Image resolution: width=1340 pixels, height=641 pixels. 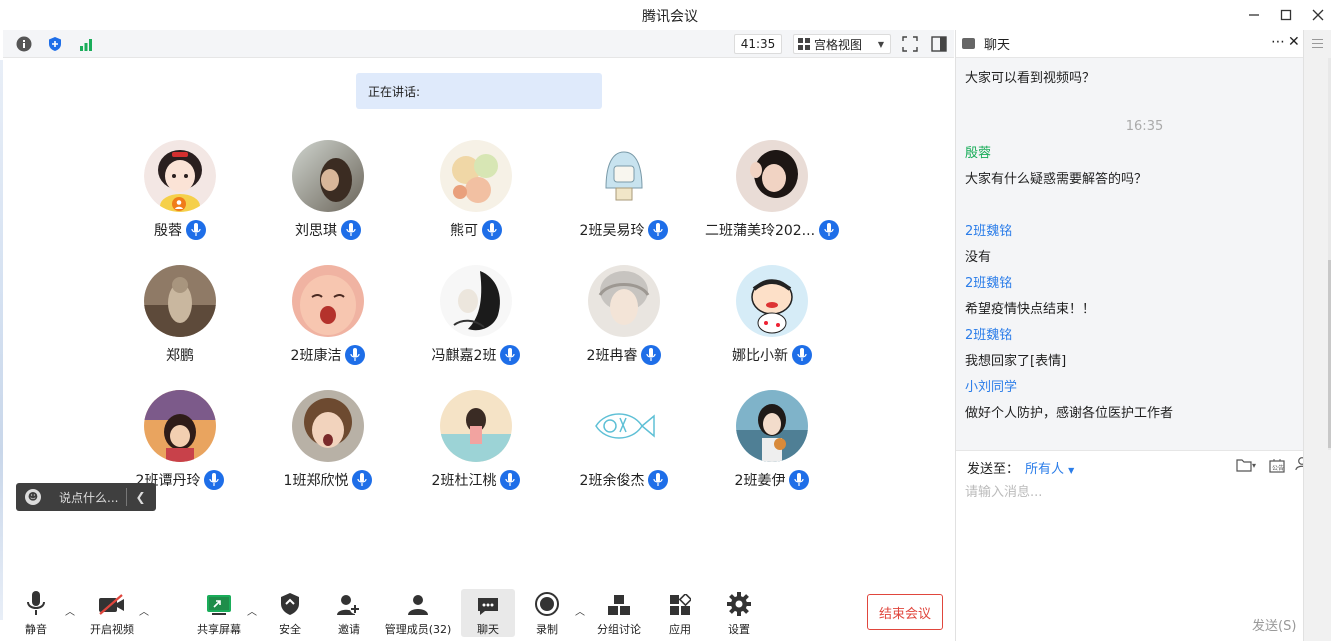 I want to click on notice-icon-label: 公告, so click(x=1278, y=468).